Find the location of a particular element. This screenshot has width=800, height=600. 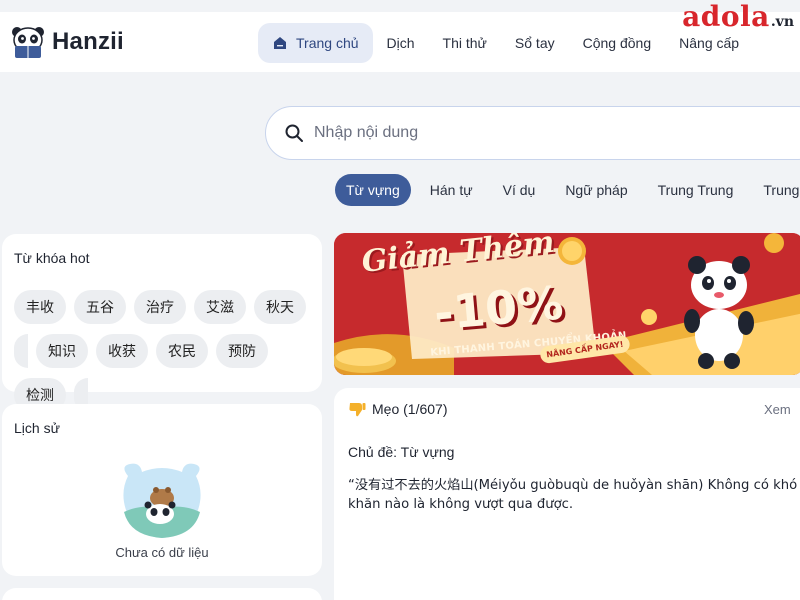

nav-community: Cộng đồng is located at coordinates (617, 43).